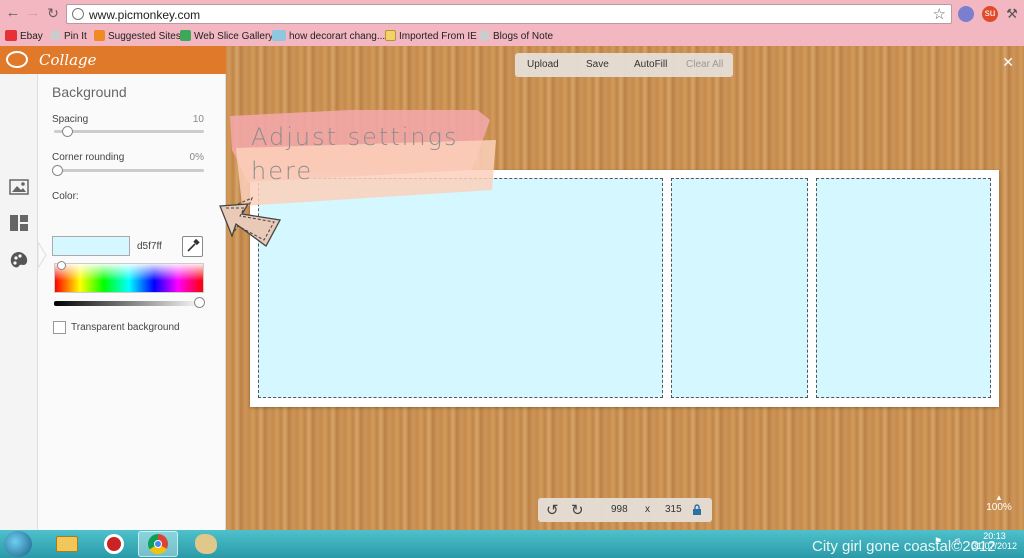 The height and width of the screenshot is (558, 1024). Describe the element at coordinates (597, 64) in the screenshot. I see `save-button: Save` at that location.